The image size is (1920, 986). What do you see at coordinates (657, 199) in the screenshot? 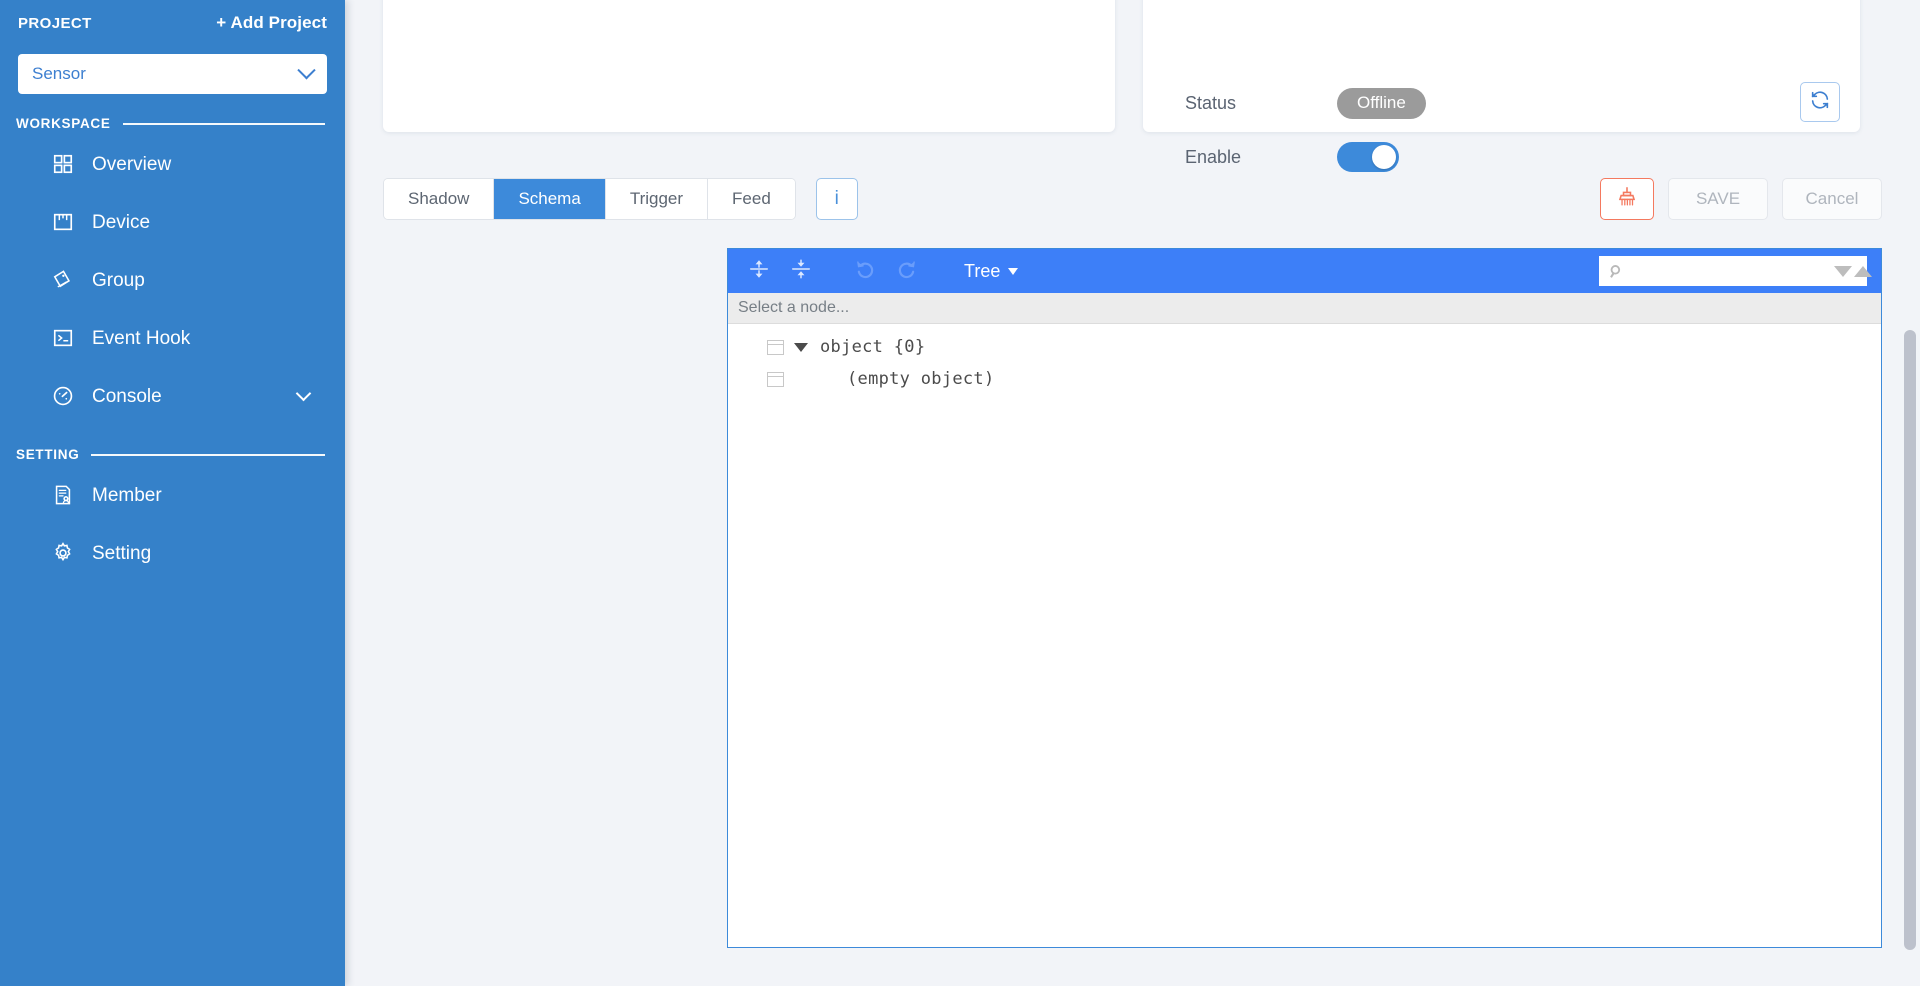
I see `tab-trigger: Trigger` at bounding box center [657, 199].